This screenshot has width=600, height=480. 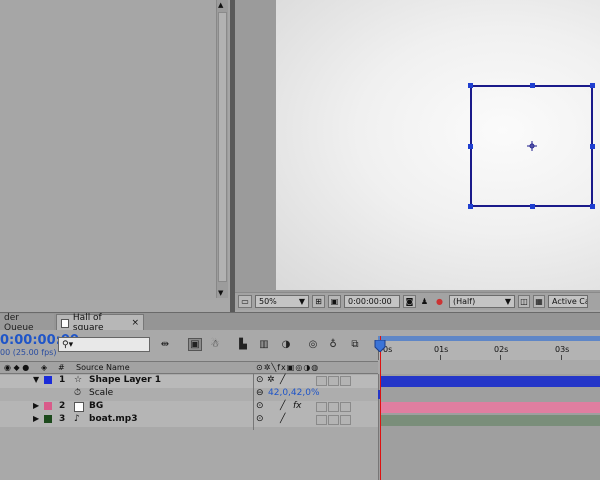 What do you see at coordinates (61, 367) in the screenshot?
I see `number-column: #` at bounding box center [61, 367].